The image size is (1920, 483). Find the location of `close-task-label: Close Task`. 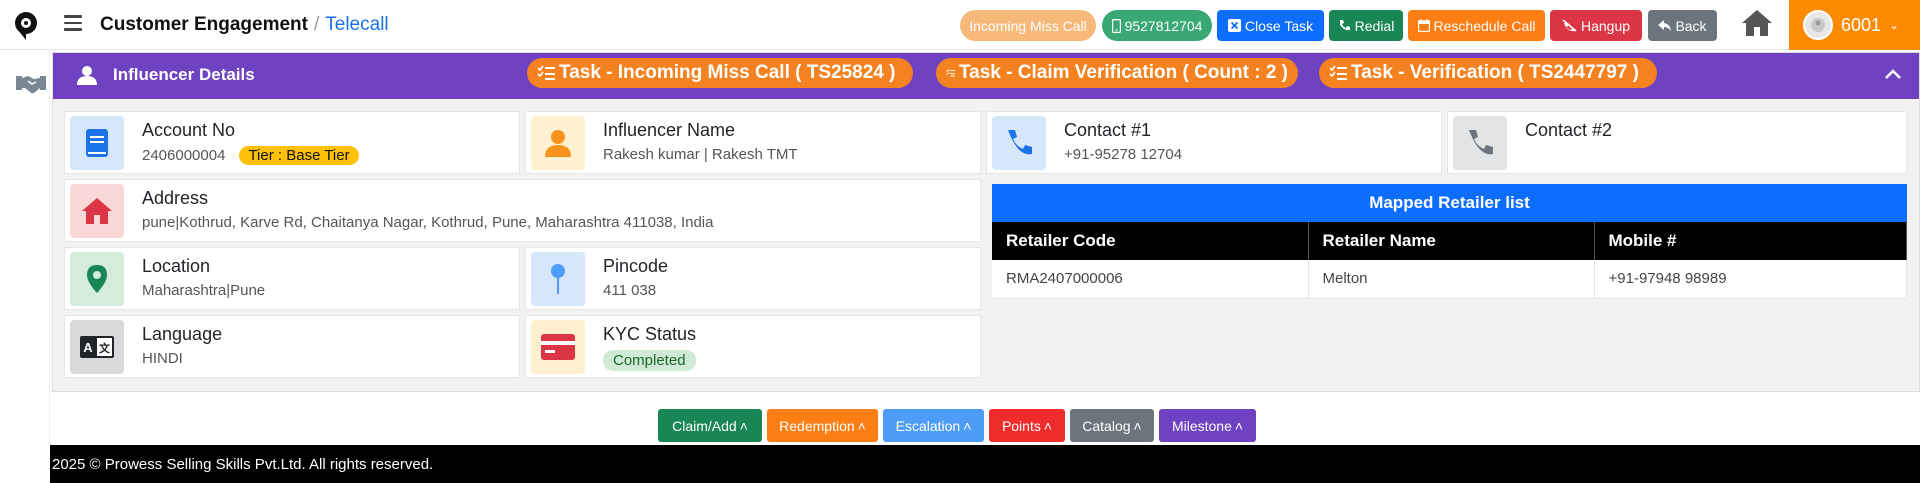

close-task-label: Close Task is located at coordinates (1279, 25).